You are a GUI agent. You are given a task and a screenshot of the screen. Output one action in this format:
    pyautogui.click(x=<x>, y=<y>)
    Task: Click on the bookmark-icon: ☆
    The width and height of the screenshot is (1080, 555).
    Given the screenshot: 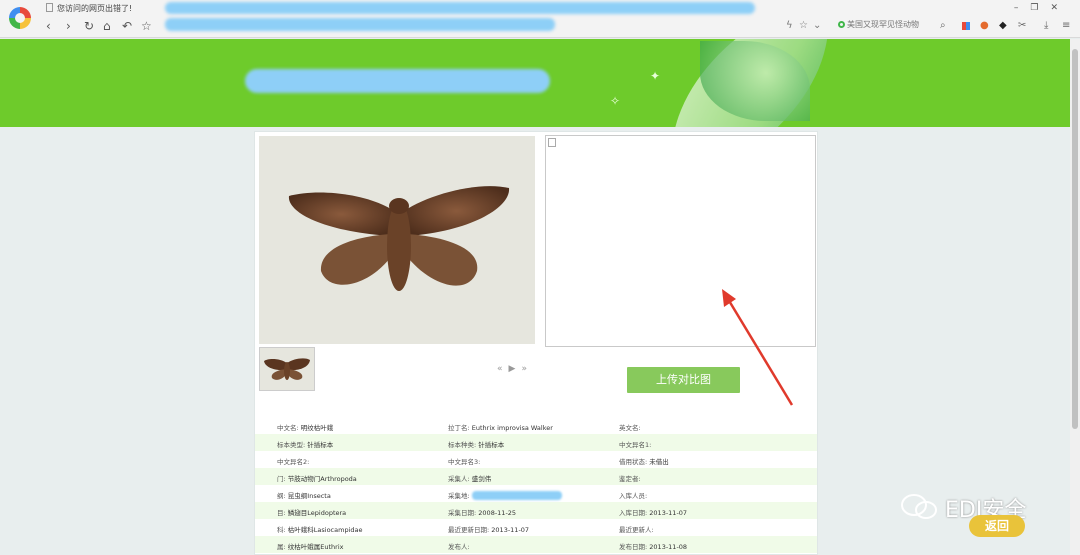 What is the action you would take?
    pyautogui.click(x=803, y=25)
    